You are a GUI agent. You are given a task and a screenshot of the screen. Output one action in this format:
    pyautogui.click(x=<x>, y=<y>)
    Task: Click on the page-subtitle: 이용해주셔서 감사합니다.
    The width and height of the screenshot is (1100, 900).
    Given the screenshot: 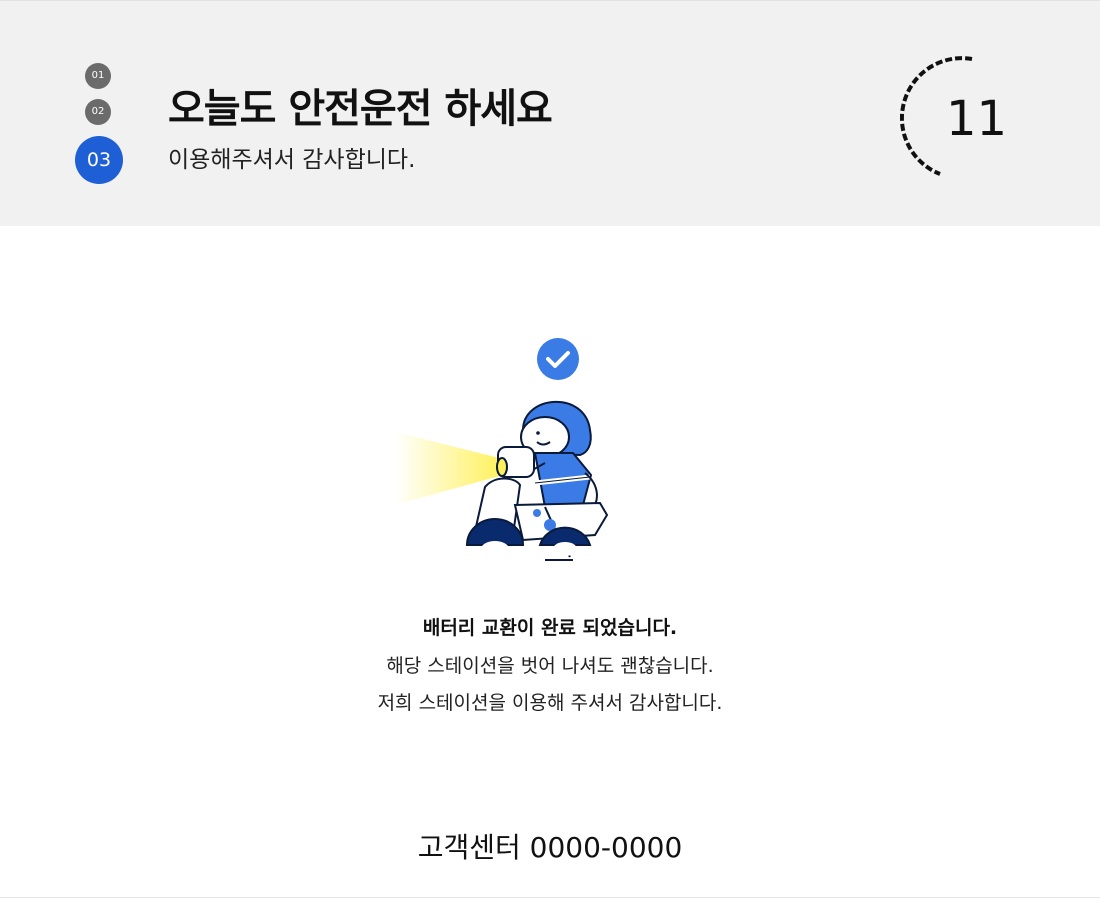 What is the action you would take?
    pyautogui.click(x=292, y=160)
    